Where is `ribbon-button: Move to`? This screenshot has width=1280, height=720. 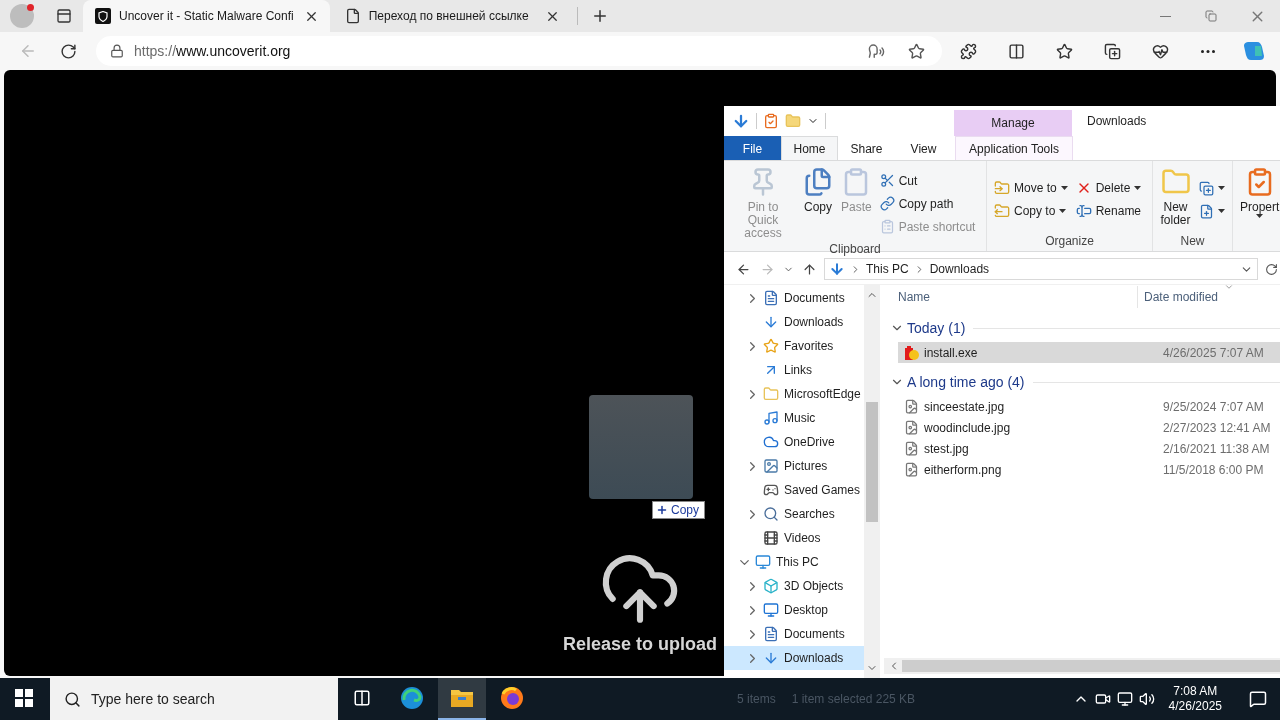 ribbon-button: Move to is located at coordinates (1031, 188).